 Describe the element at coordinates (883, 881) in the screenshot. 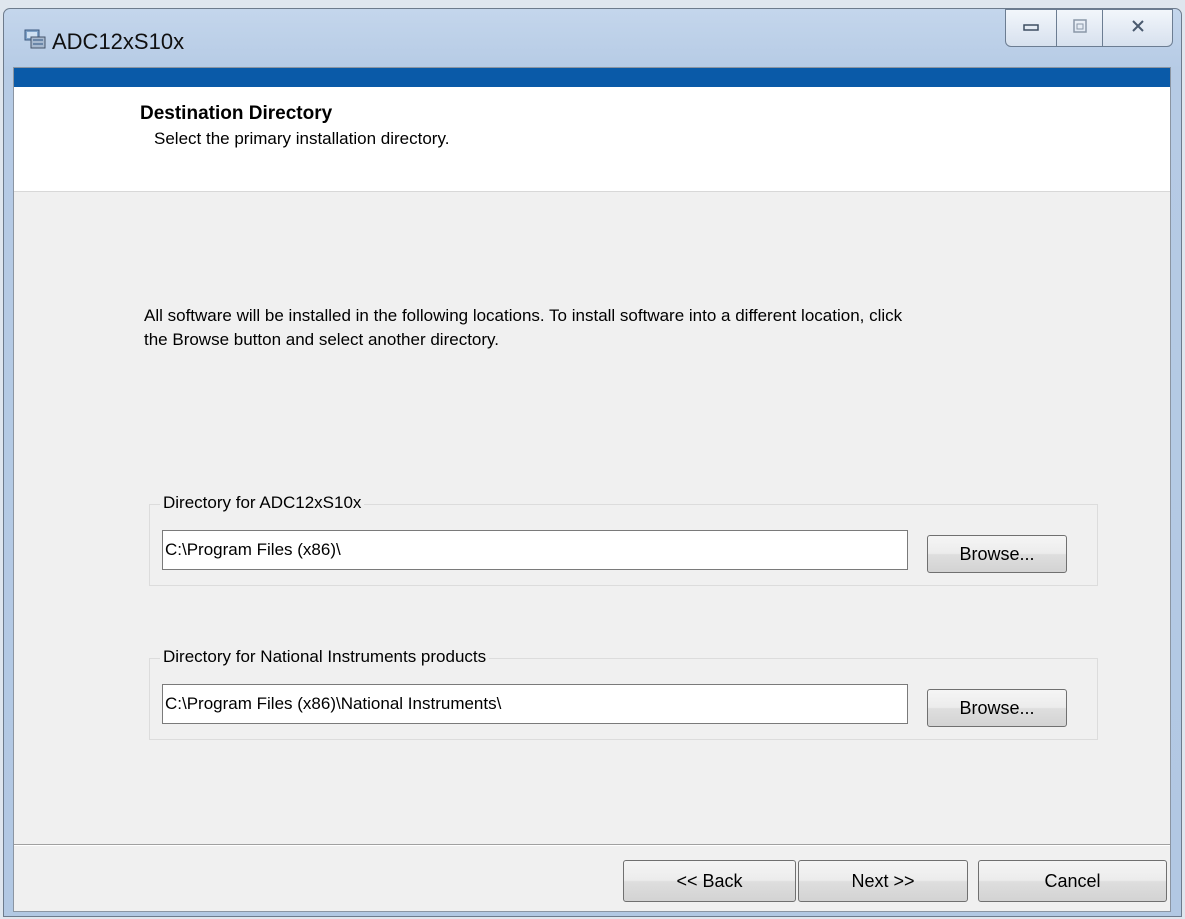

I see `next-button: Next >>` at that location.